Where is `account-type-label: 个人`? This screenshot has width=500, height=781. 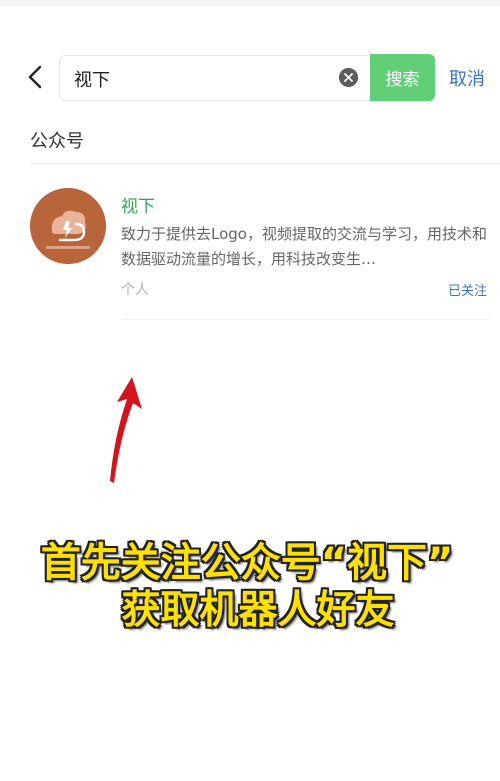 account-type-label: 个人 is located at coordinates (135, 290).